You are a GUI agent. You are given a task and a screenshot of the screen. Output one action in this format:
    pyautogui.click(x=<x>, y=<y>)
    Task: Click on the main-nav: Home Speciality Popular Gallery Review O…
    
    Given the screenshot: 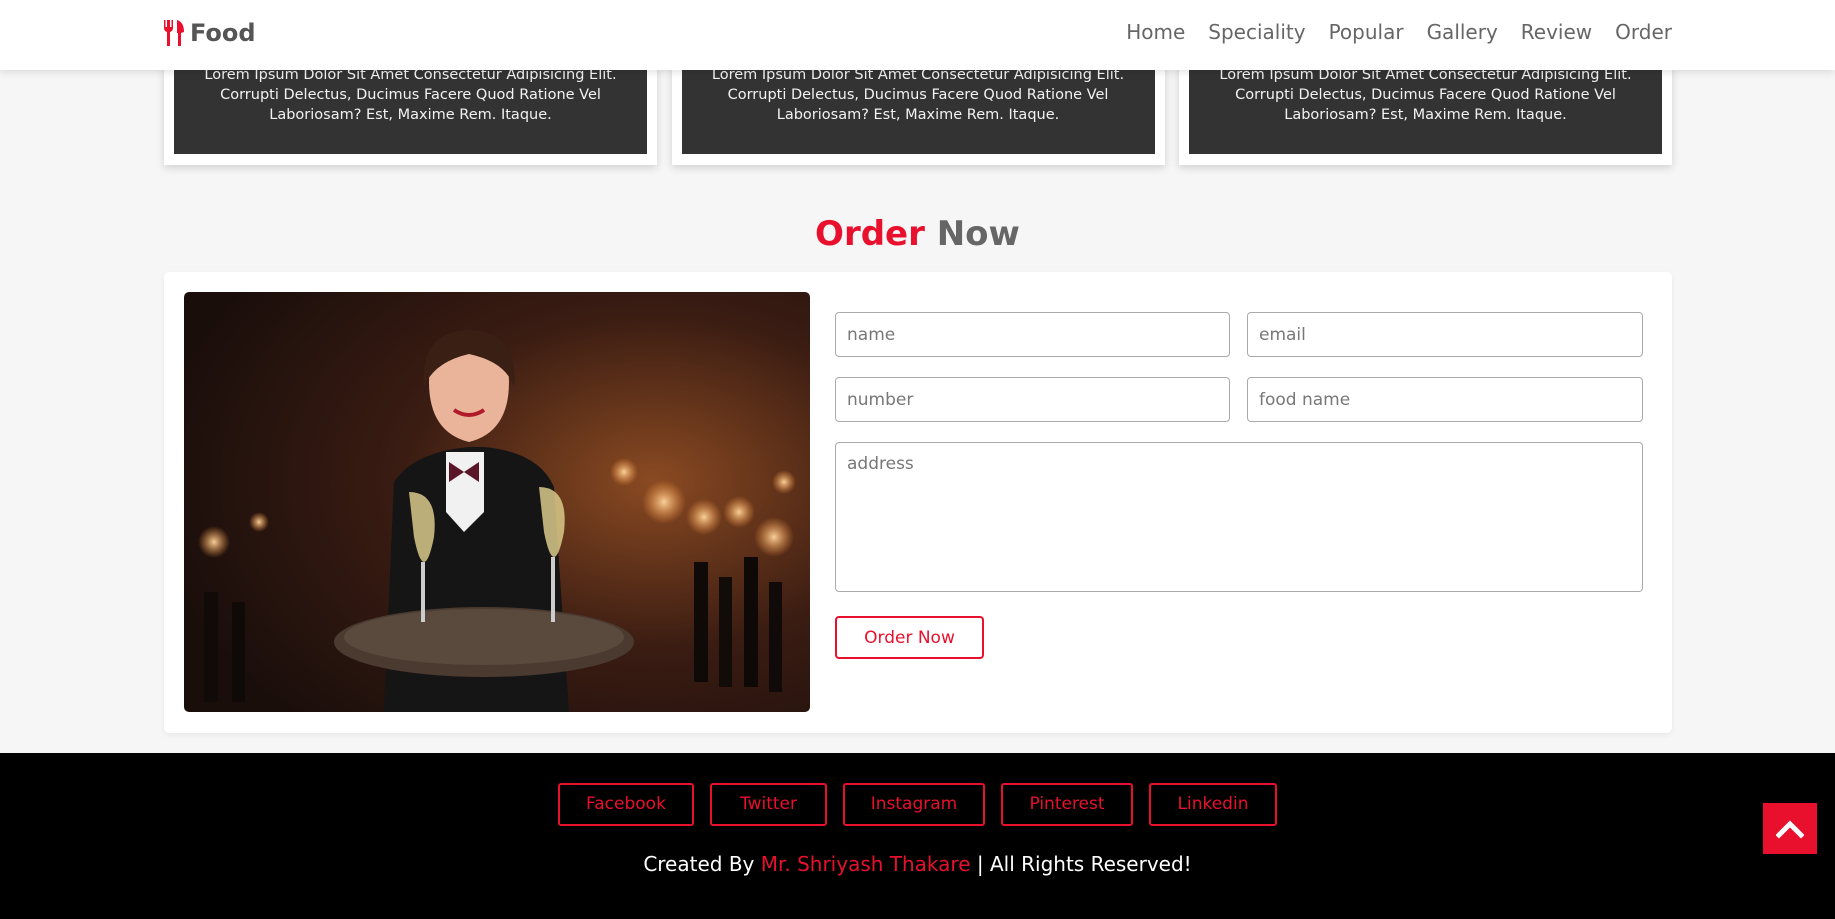 What is the action you would take?
    pyautogui.click(x=1399, y=32)
    